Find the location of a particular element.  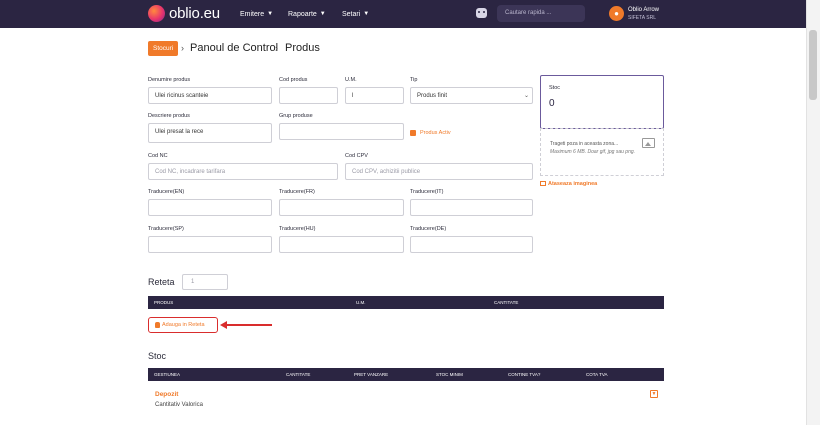

logo-mark-icon is located at coordinates (156, 13).